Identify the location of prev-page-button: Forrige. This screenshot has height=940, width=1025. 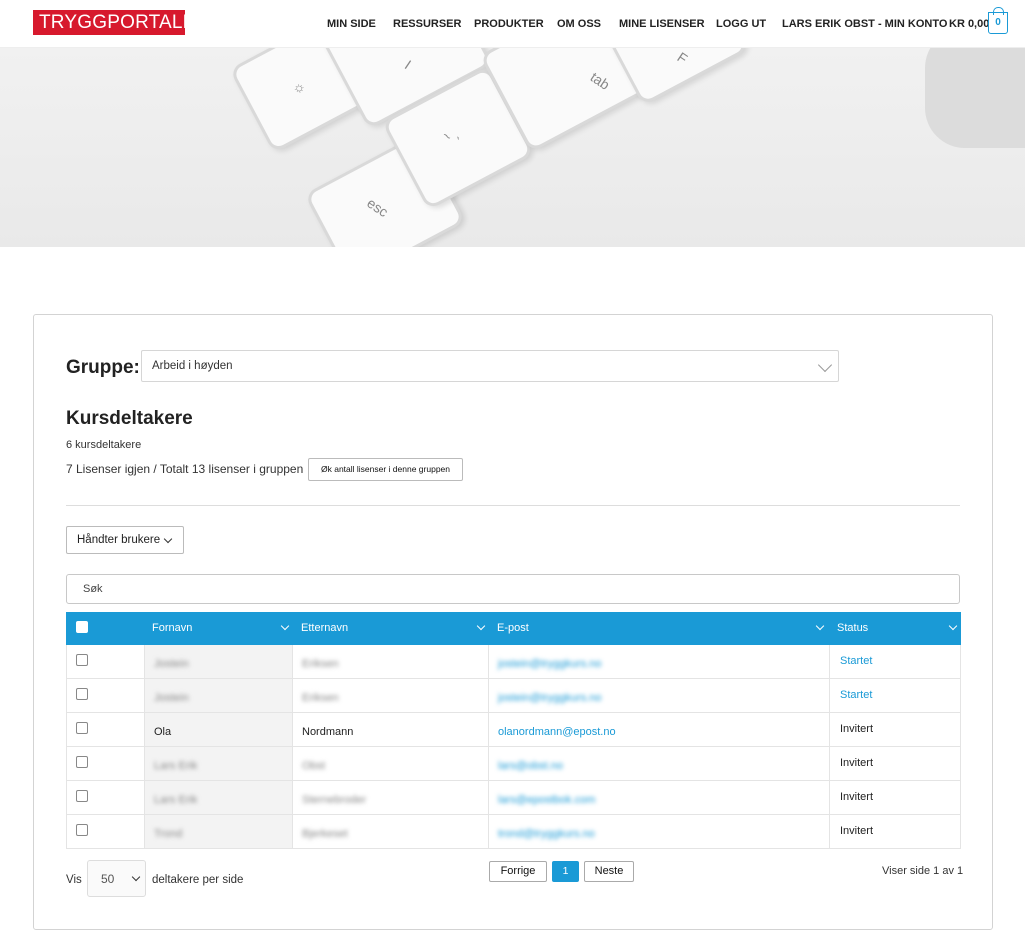
(518, 871).